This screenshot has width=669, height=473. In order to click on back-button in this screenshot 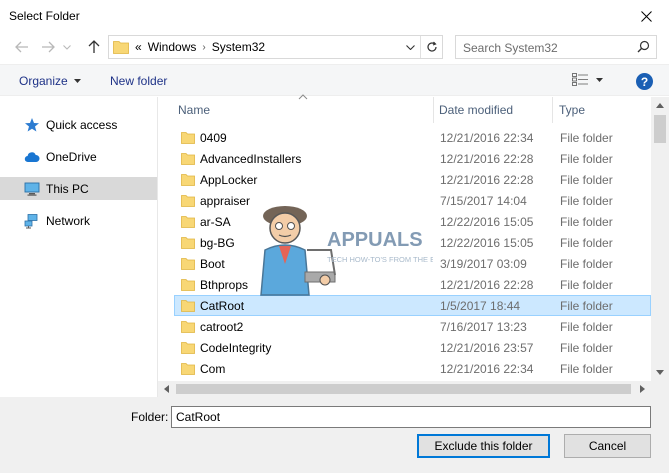, I will do `click(22, 47)`.